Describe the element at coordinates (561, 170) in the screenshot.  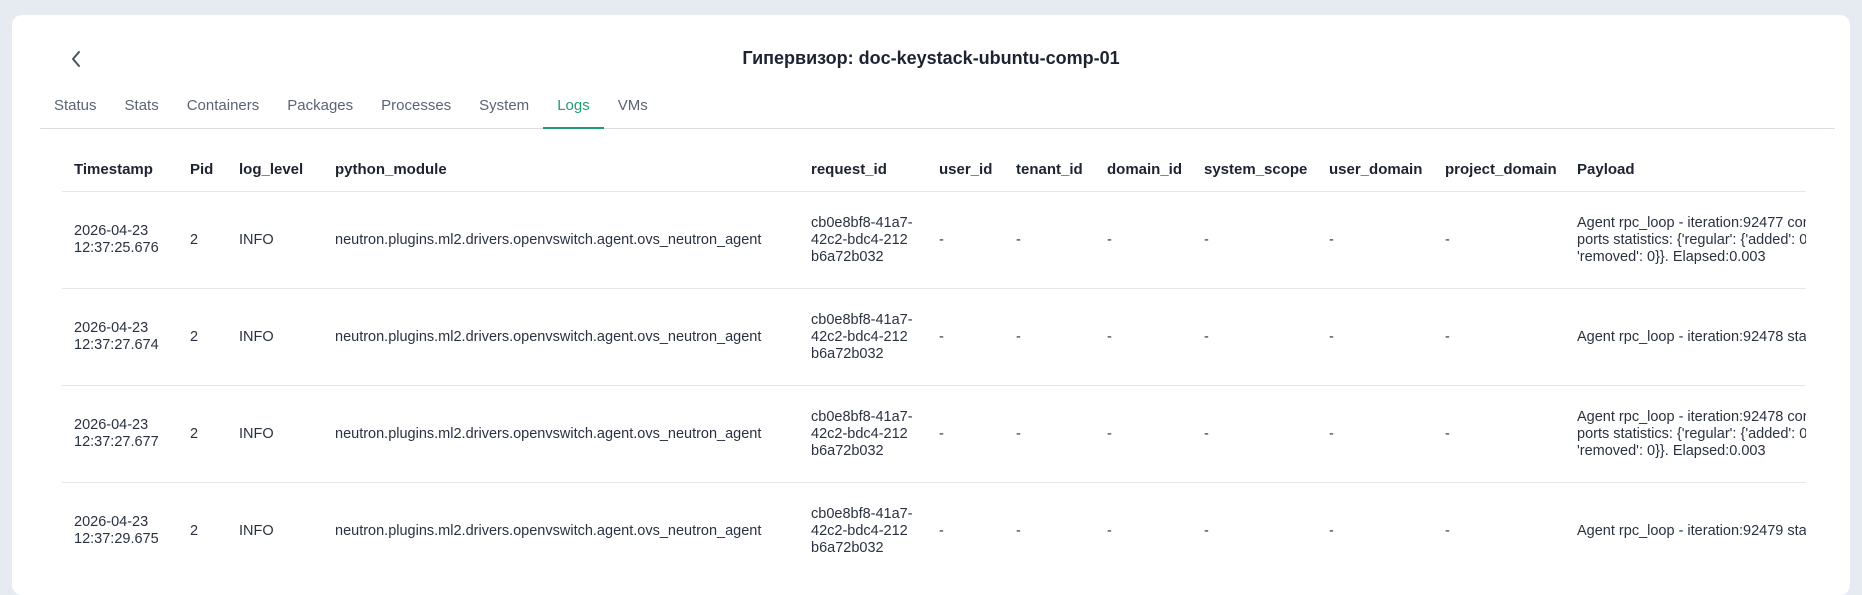
I see `column-header-python-module: python_module` at that location.